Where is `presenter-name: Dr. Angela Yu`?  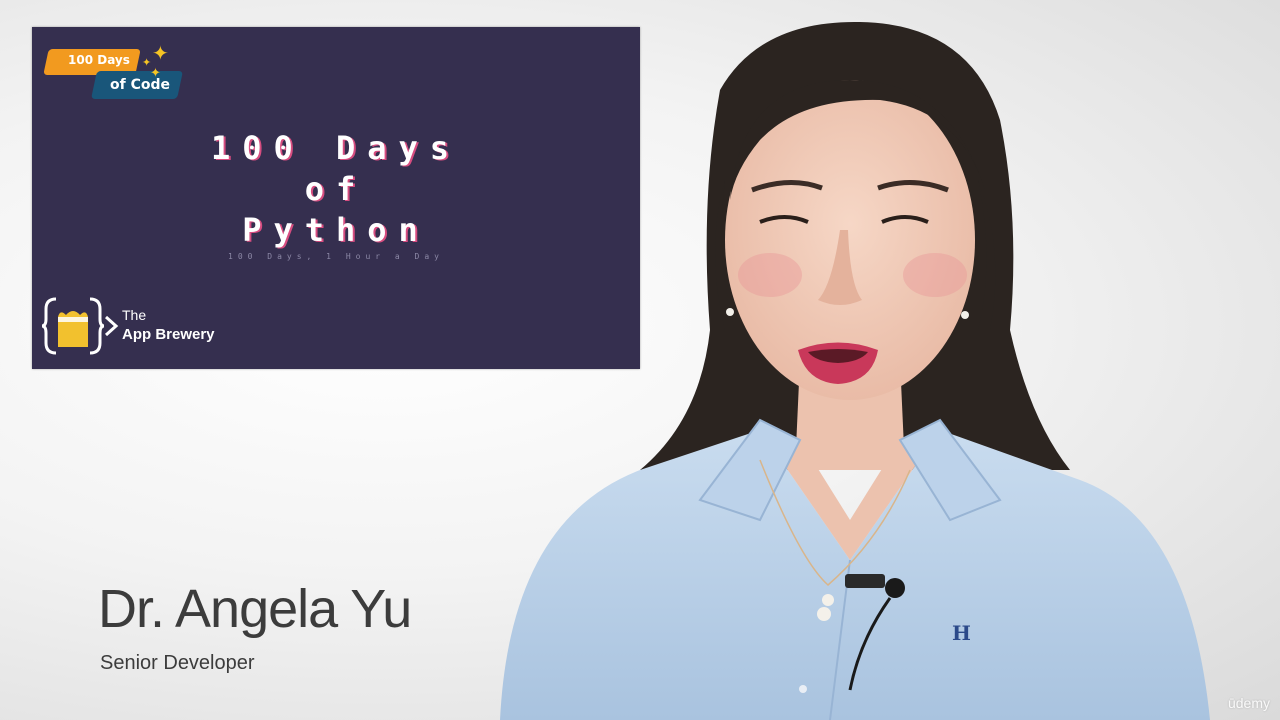 presenter-name: Dr. Angela Yu is located at coordinates (255, 609).